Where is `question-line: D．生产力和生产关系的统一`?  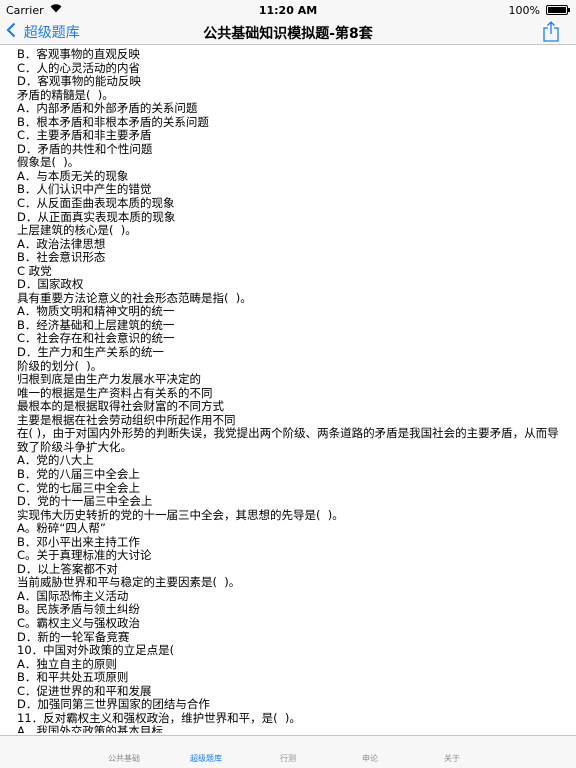
question-line: D．生产力和生产关系的统一 is located at coordinates (90, 352).